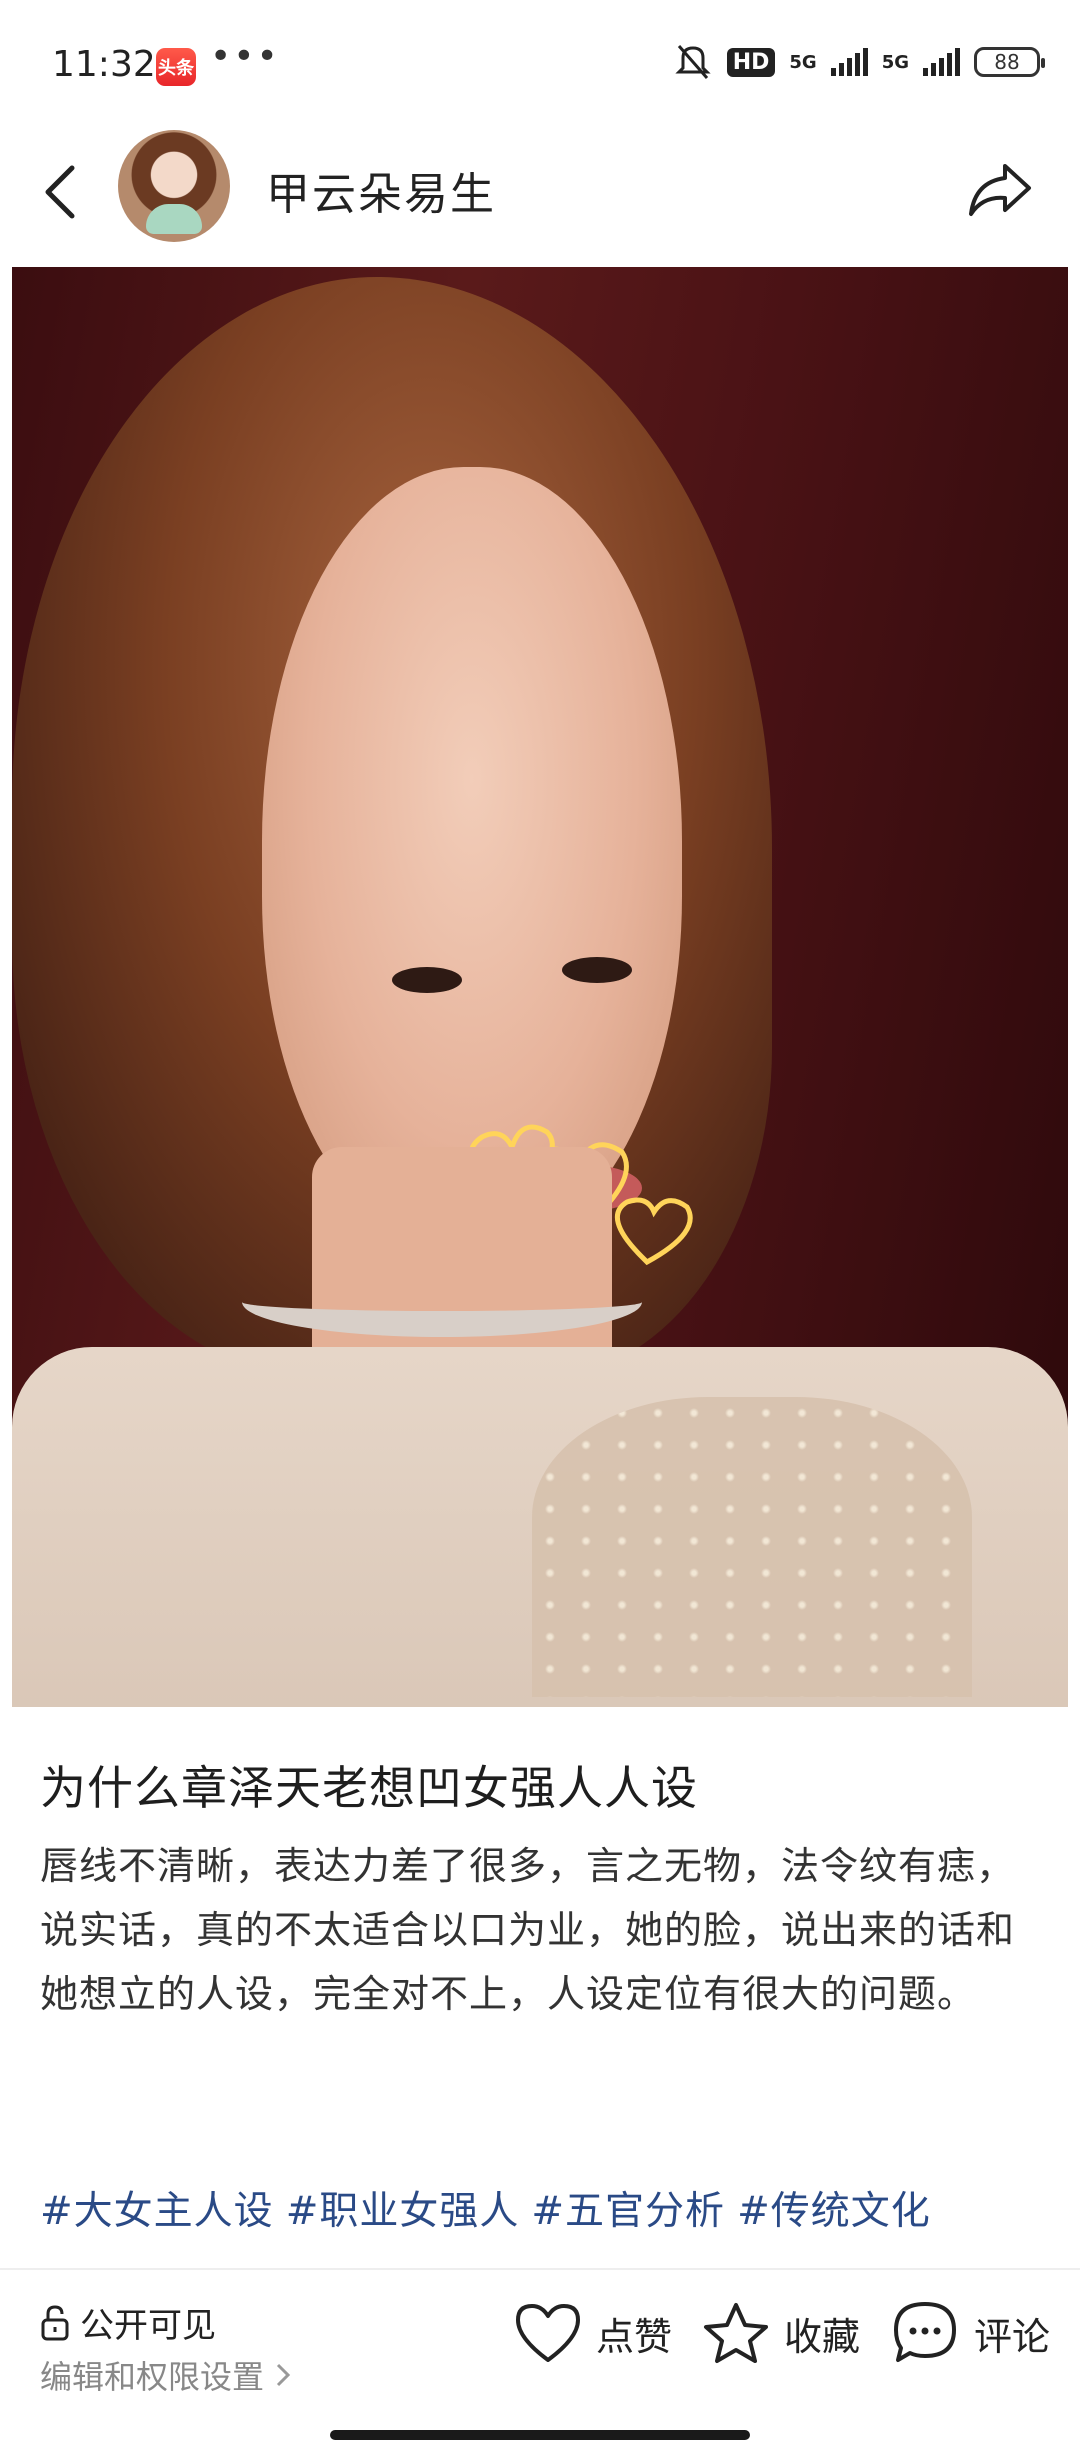 This screenshot has width=1080, height=2460. What do you see at coordinates (752, 1547) in the screenshot?
I see `photo-sequins` at bounding box center [752, 1547].